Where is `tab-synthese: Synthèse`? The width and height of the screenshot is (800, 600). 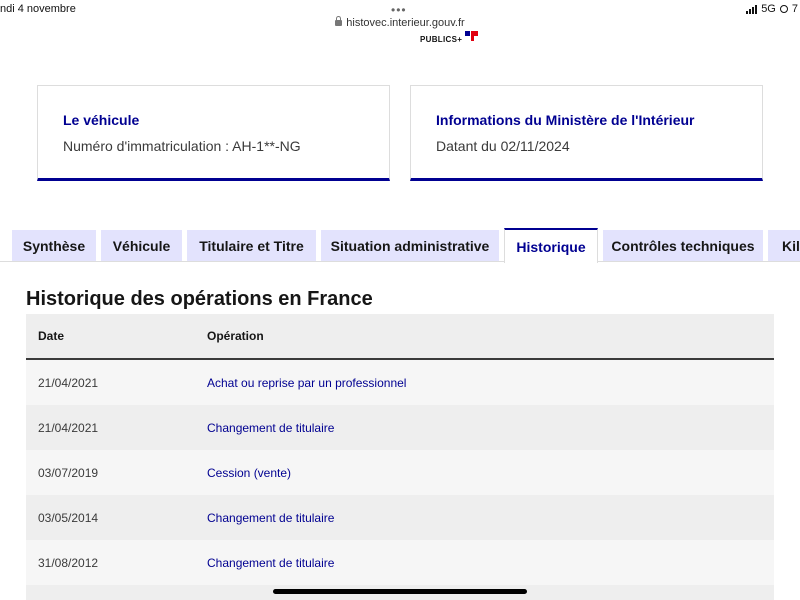
tab-synthese: Synthèse is located at coordinates (54, 246).